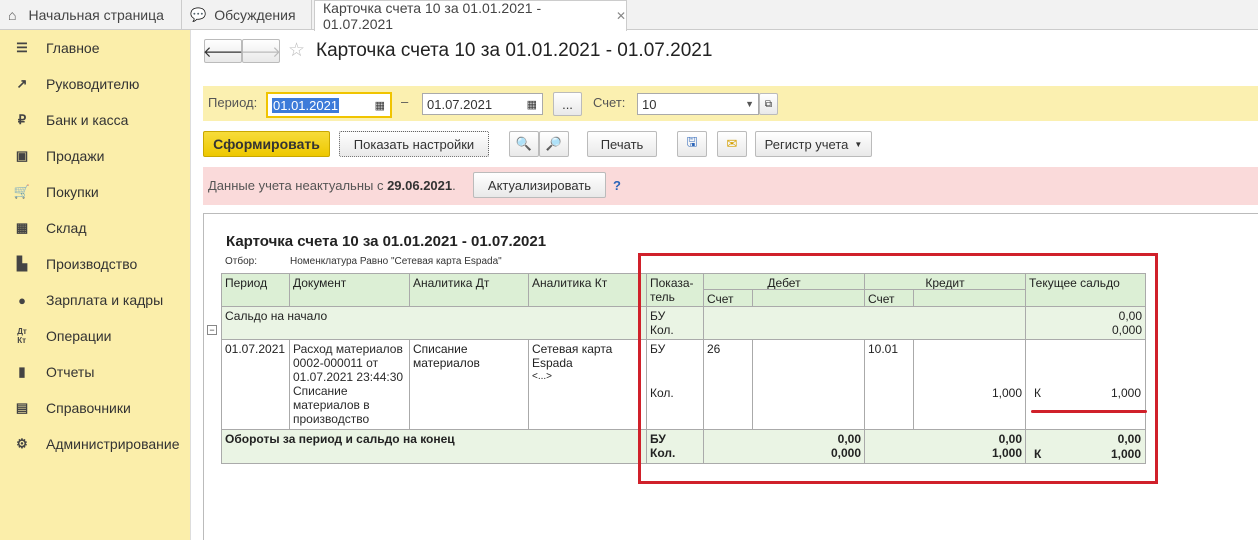 Image resolution: width=1258 pixels, height=540 pixels. I want to click on sidebar-item-operations: Дт Кт Операции, so click(95, 336).